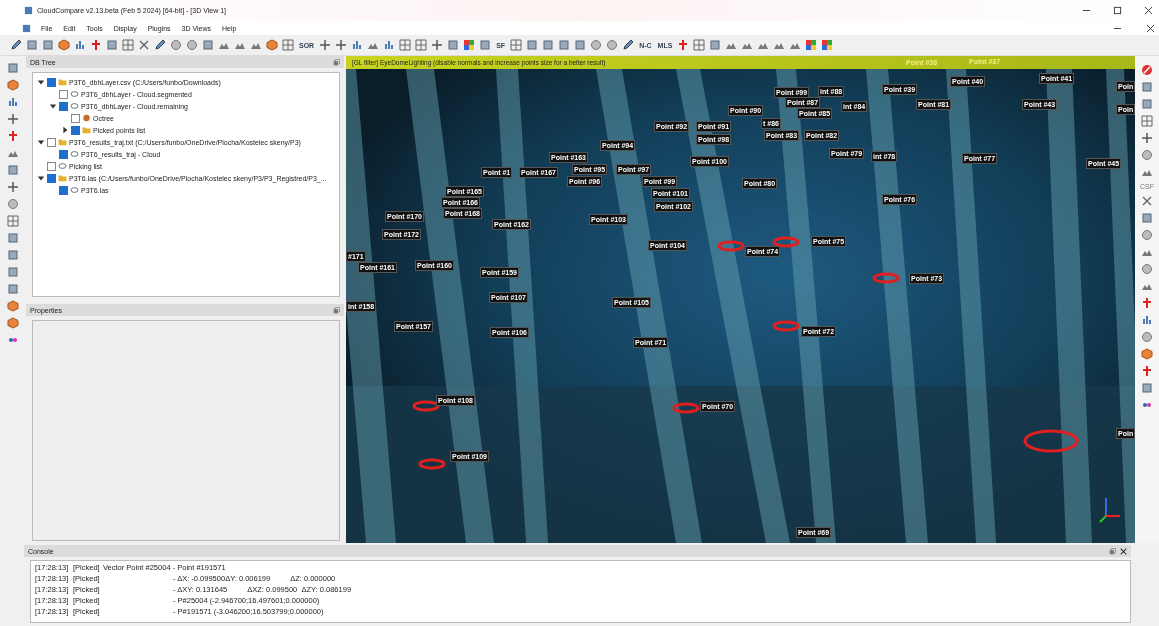 The image size is (1159, 626). What do you see at coordinates (74, 190) in the screenshot?
I see `cloud-icon` at bounding box center [74, 190].